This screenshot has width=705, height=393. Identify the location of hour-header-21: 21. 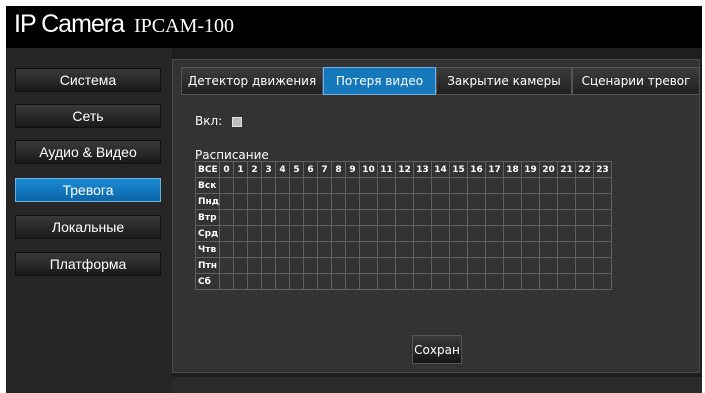
(567, 169).